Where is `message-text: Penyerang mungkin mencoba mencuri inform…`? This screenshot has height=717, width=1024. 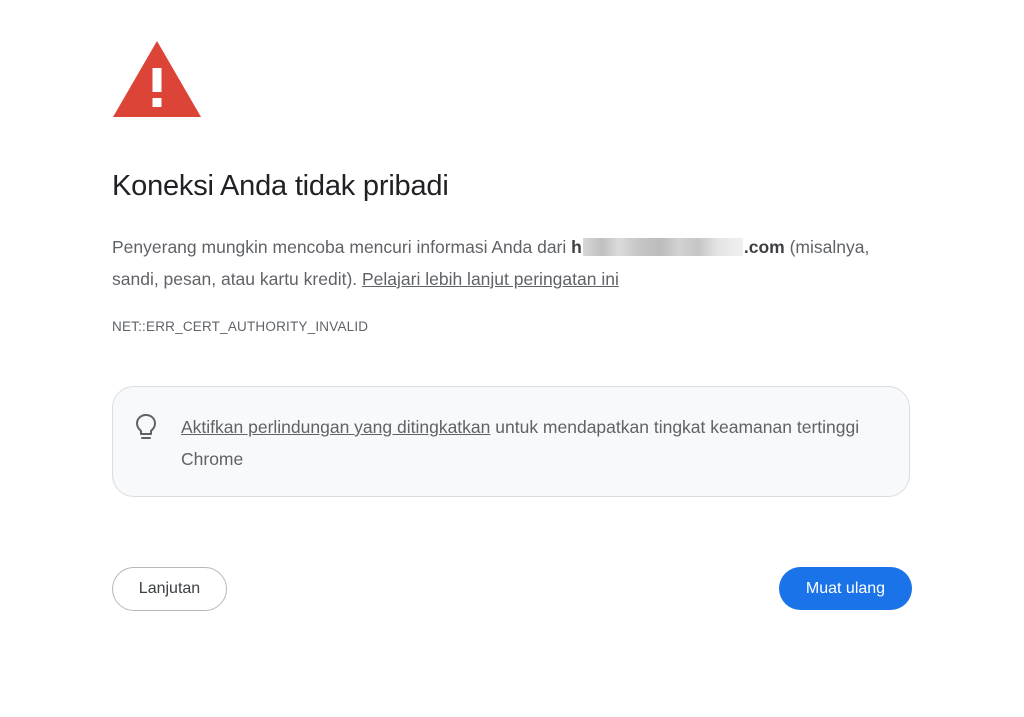
message-text: Penyerang mungkin mencoba mencuri inform… is located at coordinates (342, 247).